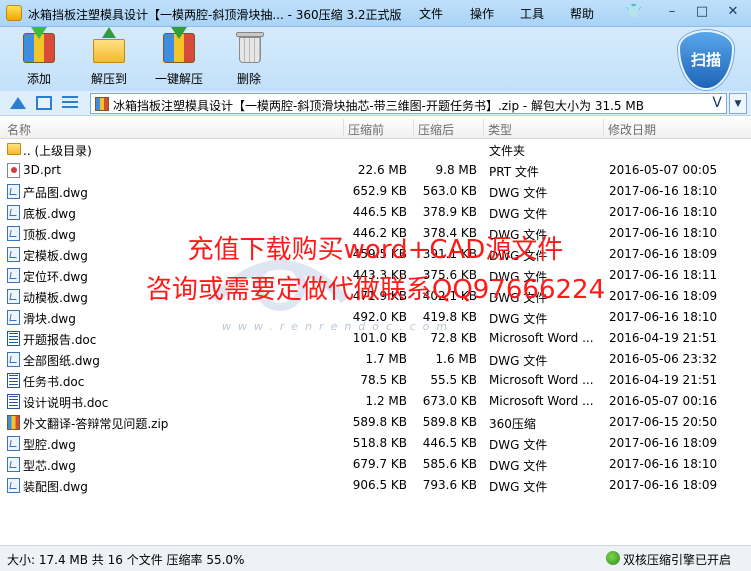 The image size is (751, 571). What do you see at coordinates (449, 443) in the screenshot?
I see `file-size-after: 446.5 KB` at bounding box center [449, 443].